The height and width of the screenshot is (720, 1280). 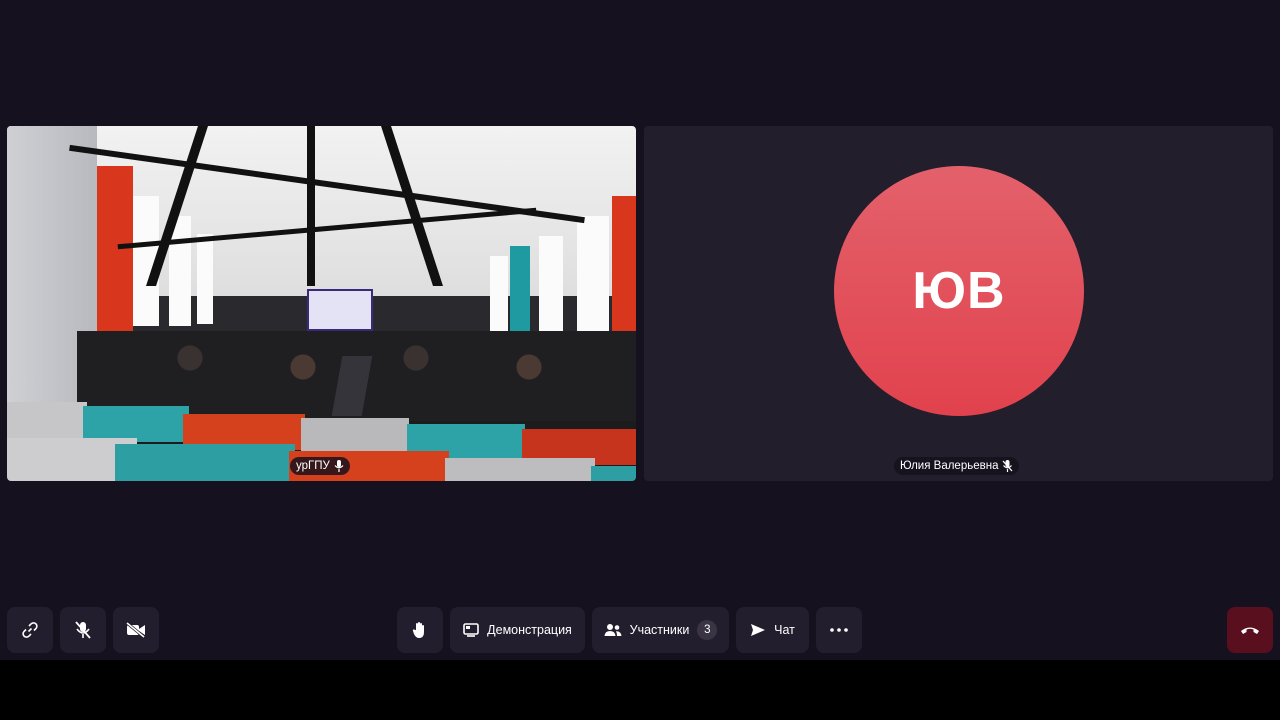 I want to click on avatar-initials: ЮВ, so click(x=959, y=291).